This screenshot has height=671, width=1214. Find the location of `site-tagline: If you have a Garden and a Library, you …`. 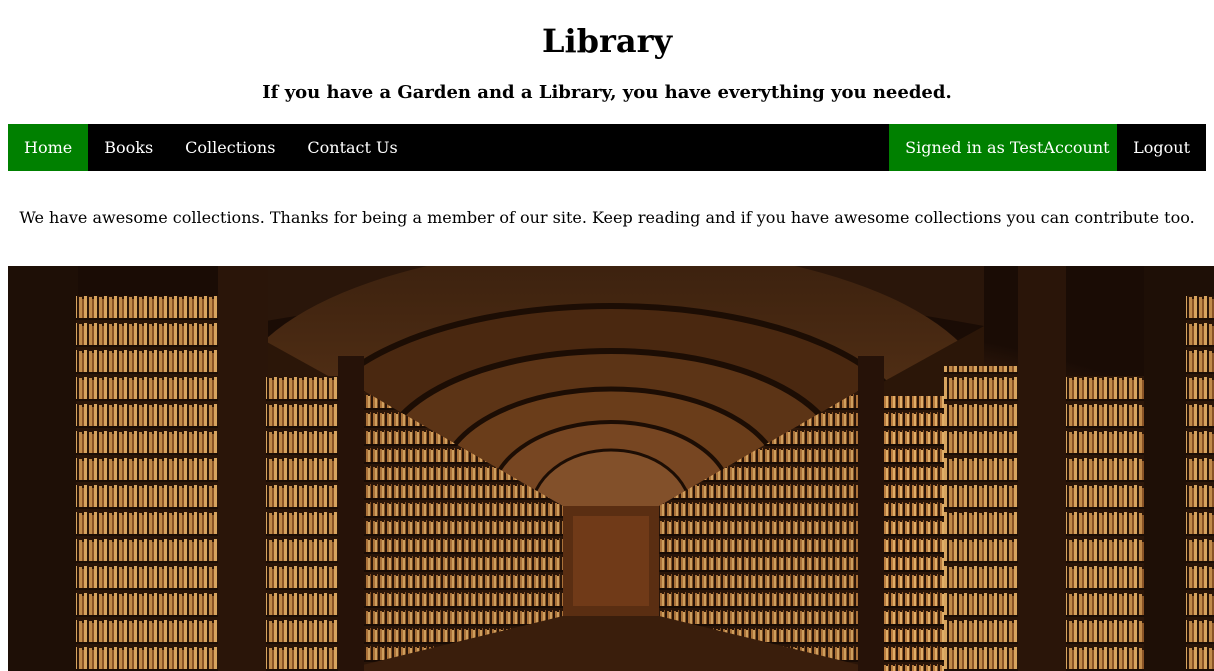

site-tagline: If you have a Garden and a Library, you … is located at coordinates (607, 92).